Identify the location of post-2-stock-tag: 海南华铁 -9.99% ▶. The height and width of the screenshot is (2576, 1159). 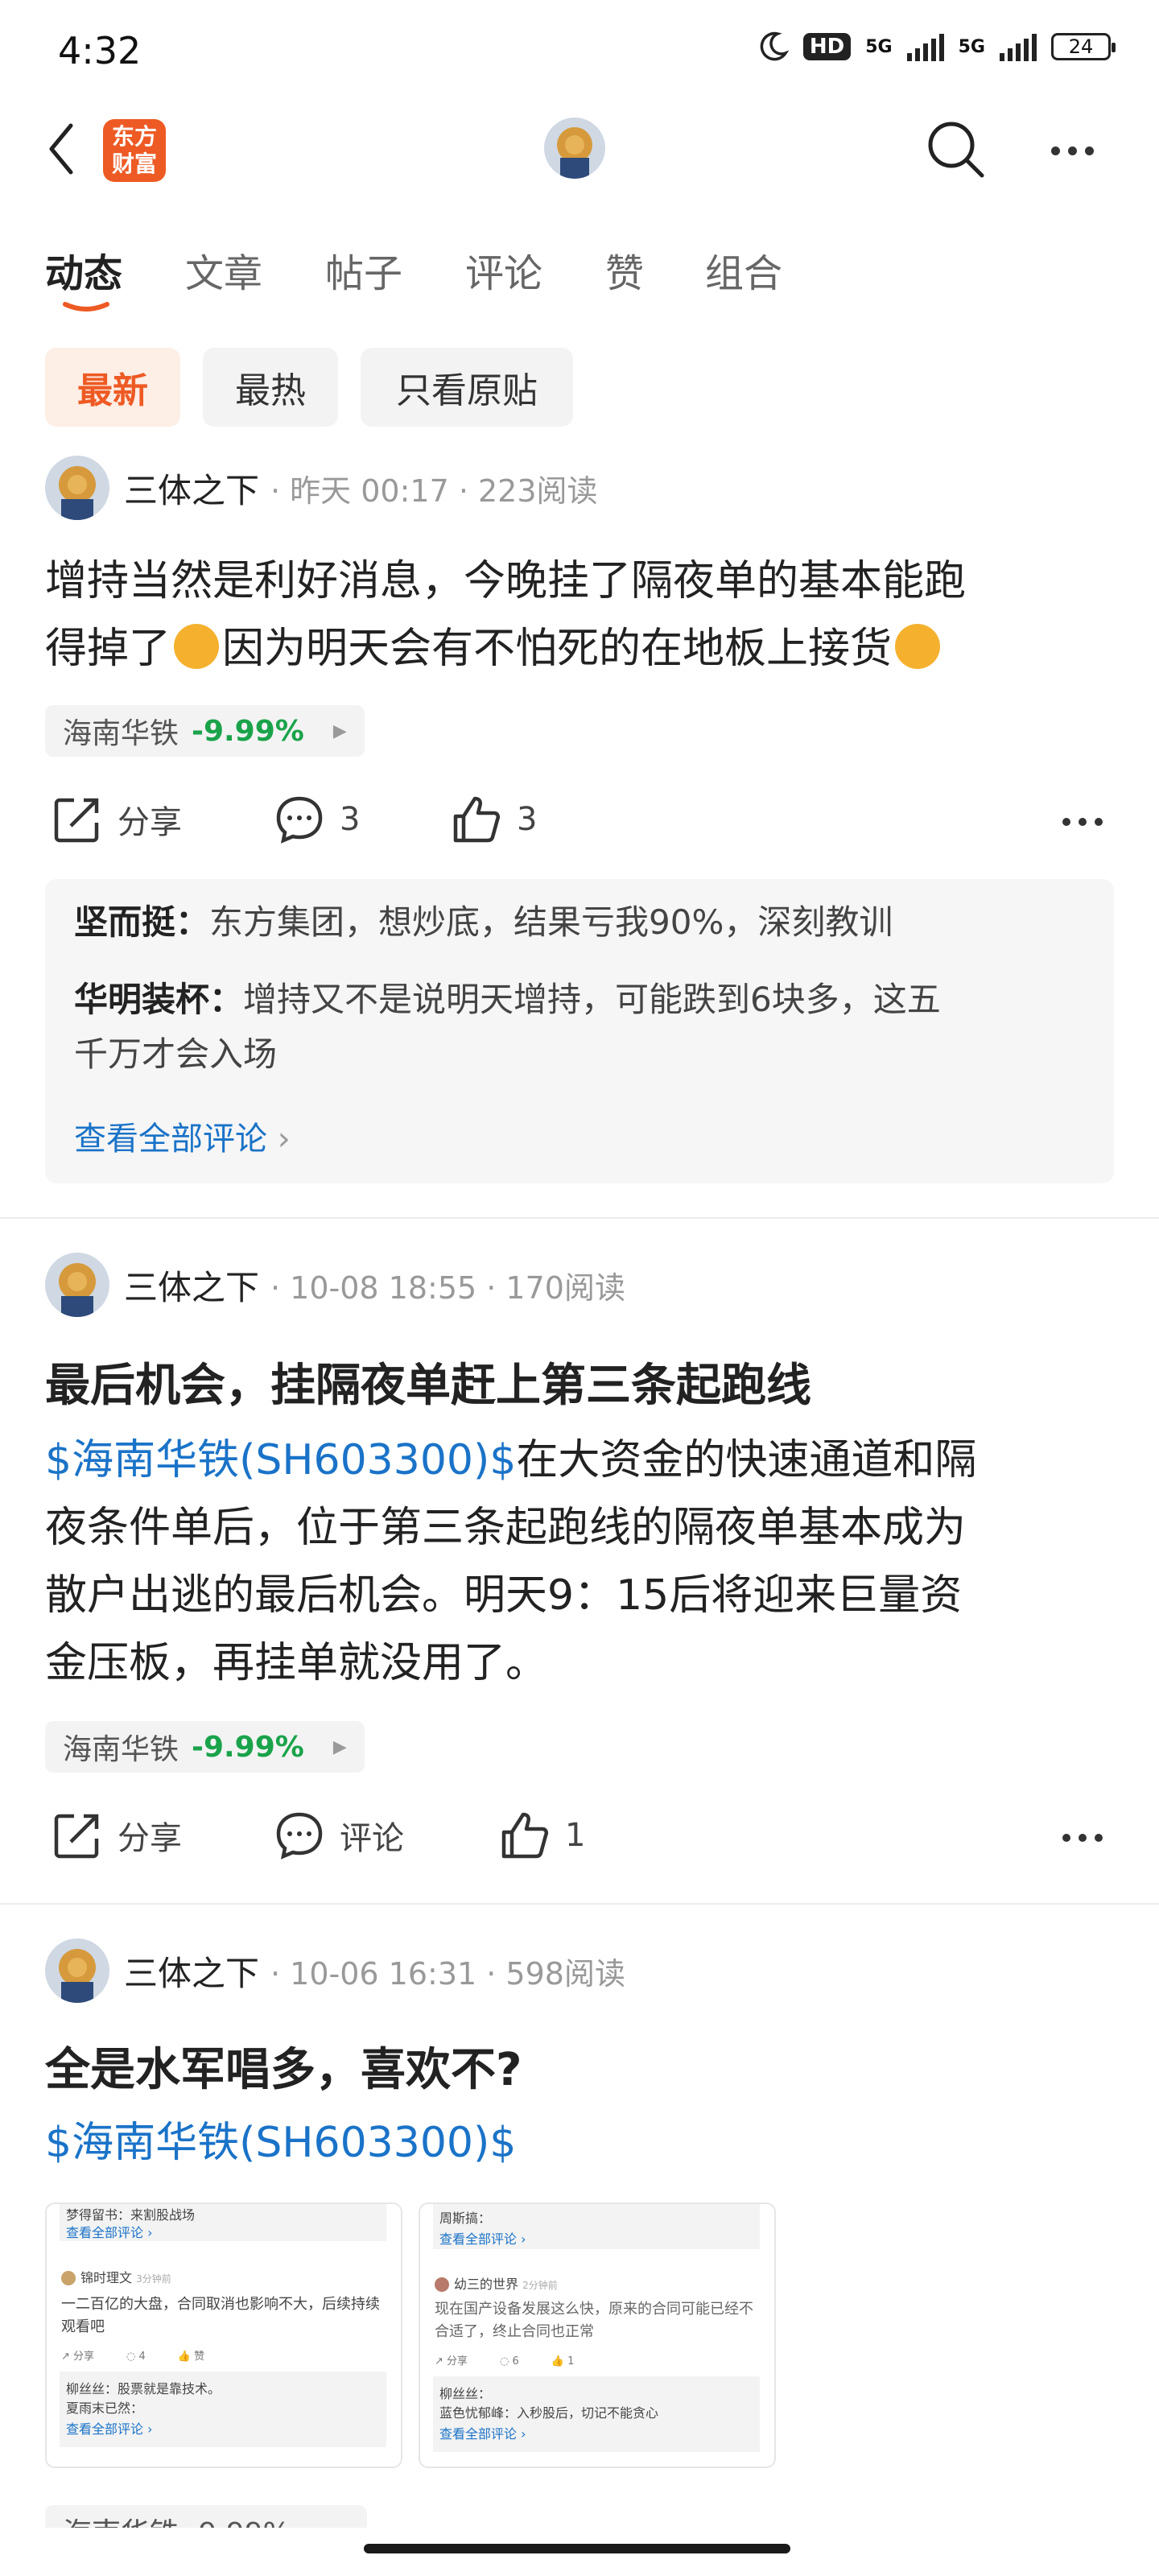
(205, 1747).